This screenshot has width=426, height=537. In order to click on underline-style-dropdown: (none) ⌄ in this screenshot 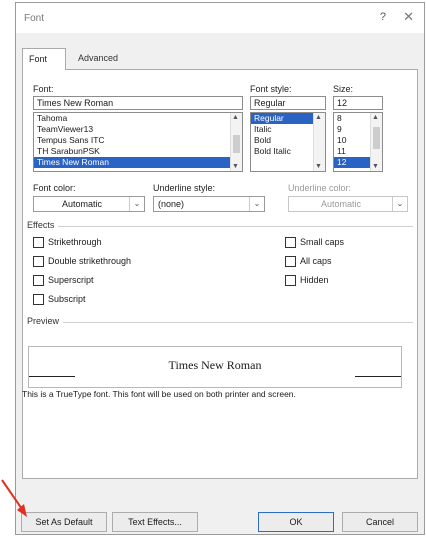, I will do `click(209, 204)`.